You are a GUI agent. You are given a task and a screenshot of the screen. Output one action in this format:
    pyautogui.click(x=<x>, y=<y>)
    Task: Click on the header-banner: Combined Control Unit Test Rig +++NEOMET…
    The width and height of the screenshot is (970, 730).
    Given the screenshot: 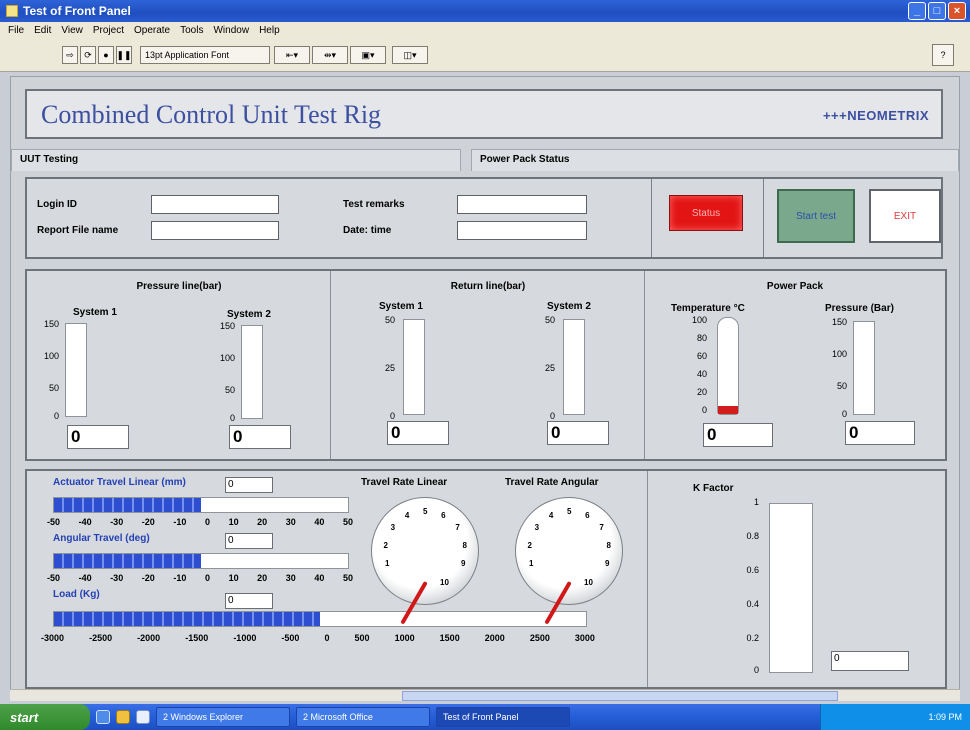 What is the action you would take?
    pyautogui.click(x=484, y=114)
    